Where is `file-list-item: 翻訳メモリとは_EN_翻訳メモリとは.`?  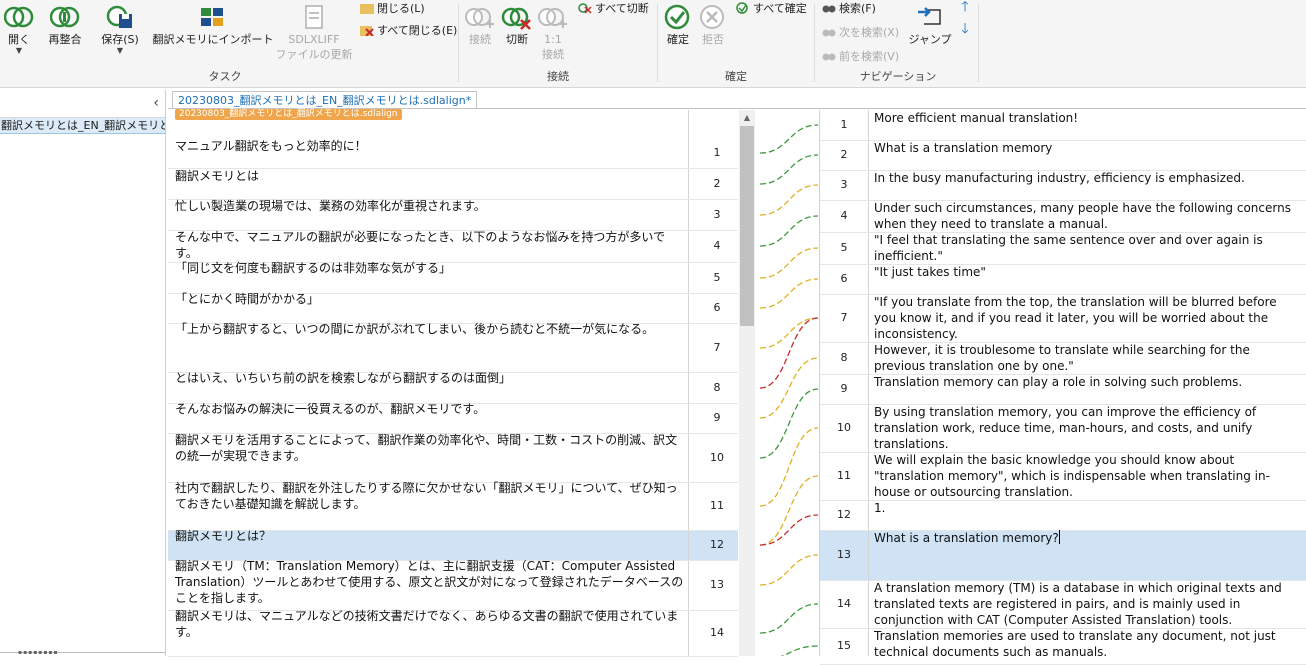
file-list-item: 翻訳メモリとは_EN_翻訳メモリとは. is located at coordinates (82, 126).